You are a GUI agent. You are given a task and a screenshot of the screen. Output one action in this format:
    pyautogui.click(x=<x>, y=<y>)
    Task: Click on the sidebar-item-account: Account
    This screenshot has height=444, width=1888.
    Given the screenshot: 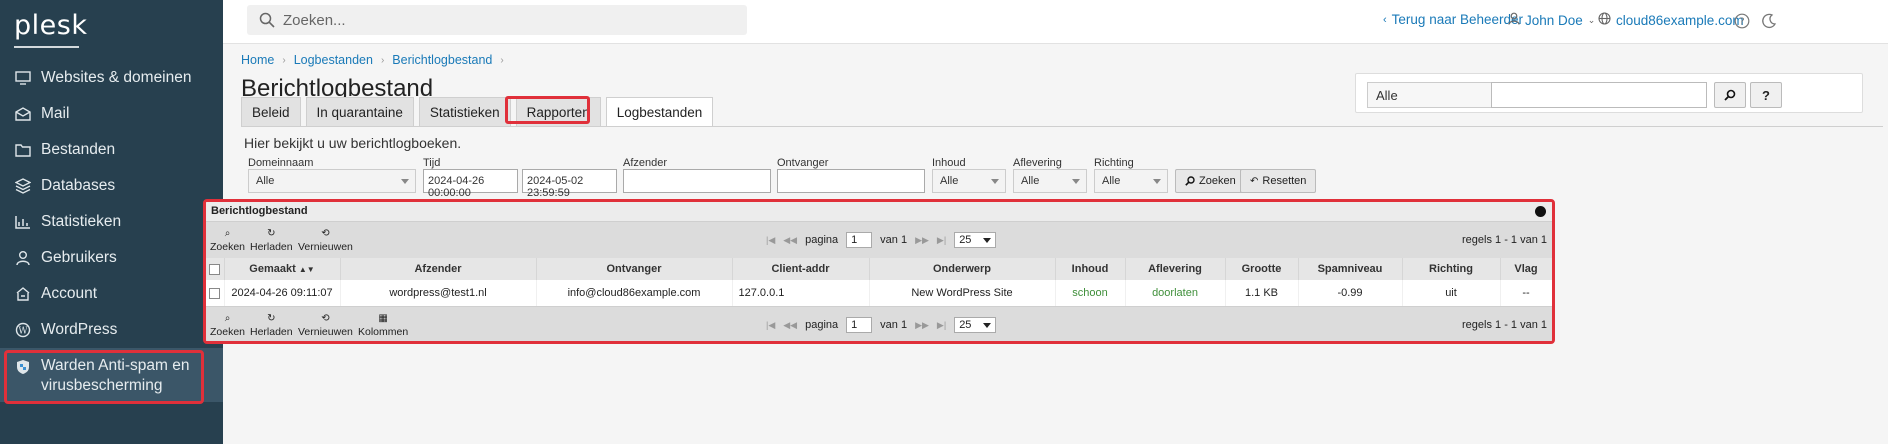 What is the action you would take?
    pyautogui.click(x=111, y=294)
    